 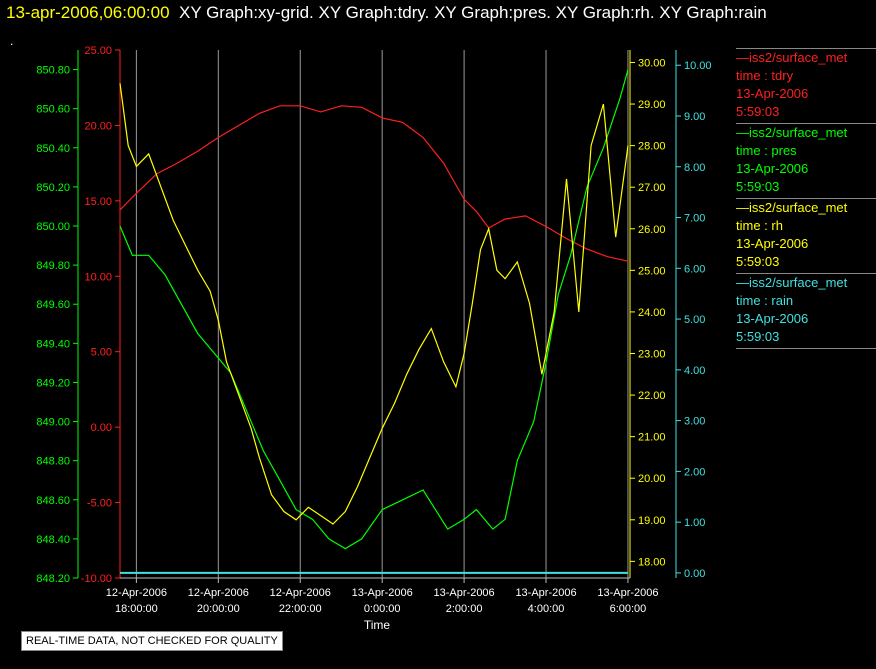 What do you see at coordinates (53, 579) in the screenshot?
I see `pres-tick-label: 848.20` at bounding box center [53, 579].